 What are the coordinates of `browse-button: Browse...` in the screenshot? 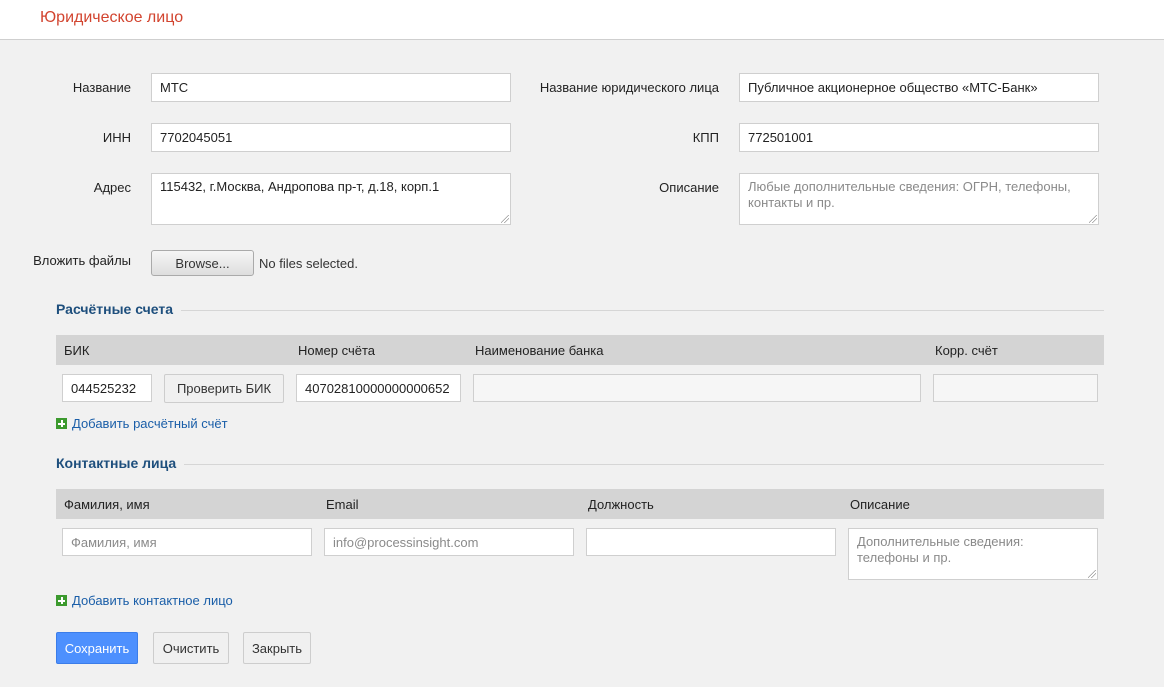 It's located at (202, 263).